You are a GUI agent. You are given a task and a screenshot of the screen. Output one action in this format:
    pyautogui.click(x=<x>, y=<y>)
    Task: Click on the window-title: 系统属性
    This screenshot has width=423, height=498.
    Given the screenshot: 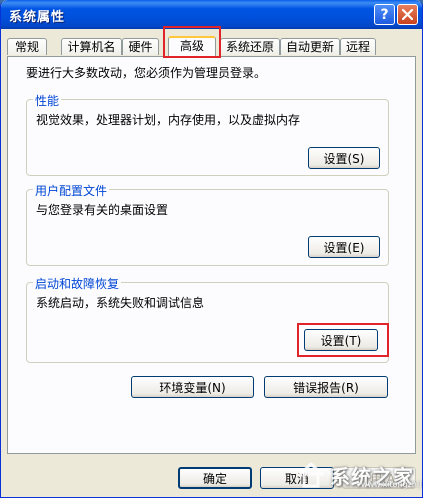 What is the action you would take?
    pyautogui.click(x=37, y=17)
    